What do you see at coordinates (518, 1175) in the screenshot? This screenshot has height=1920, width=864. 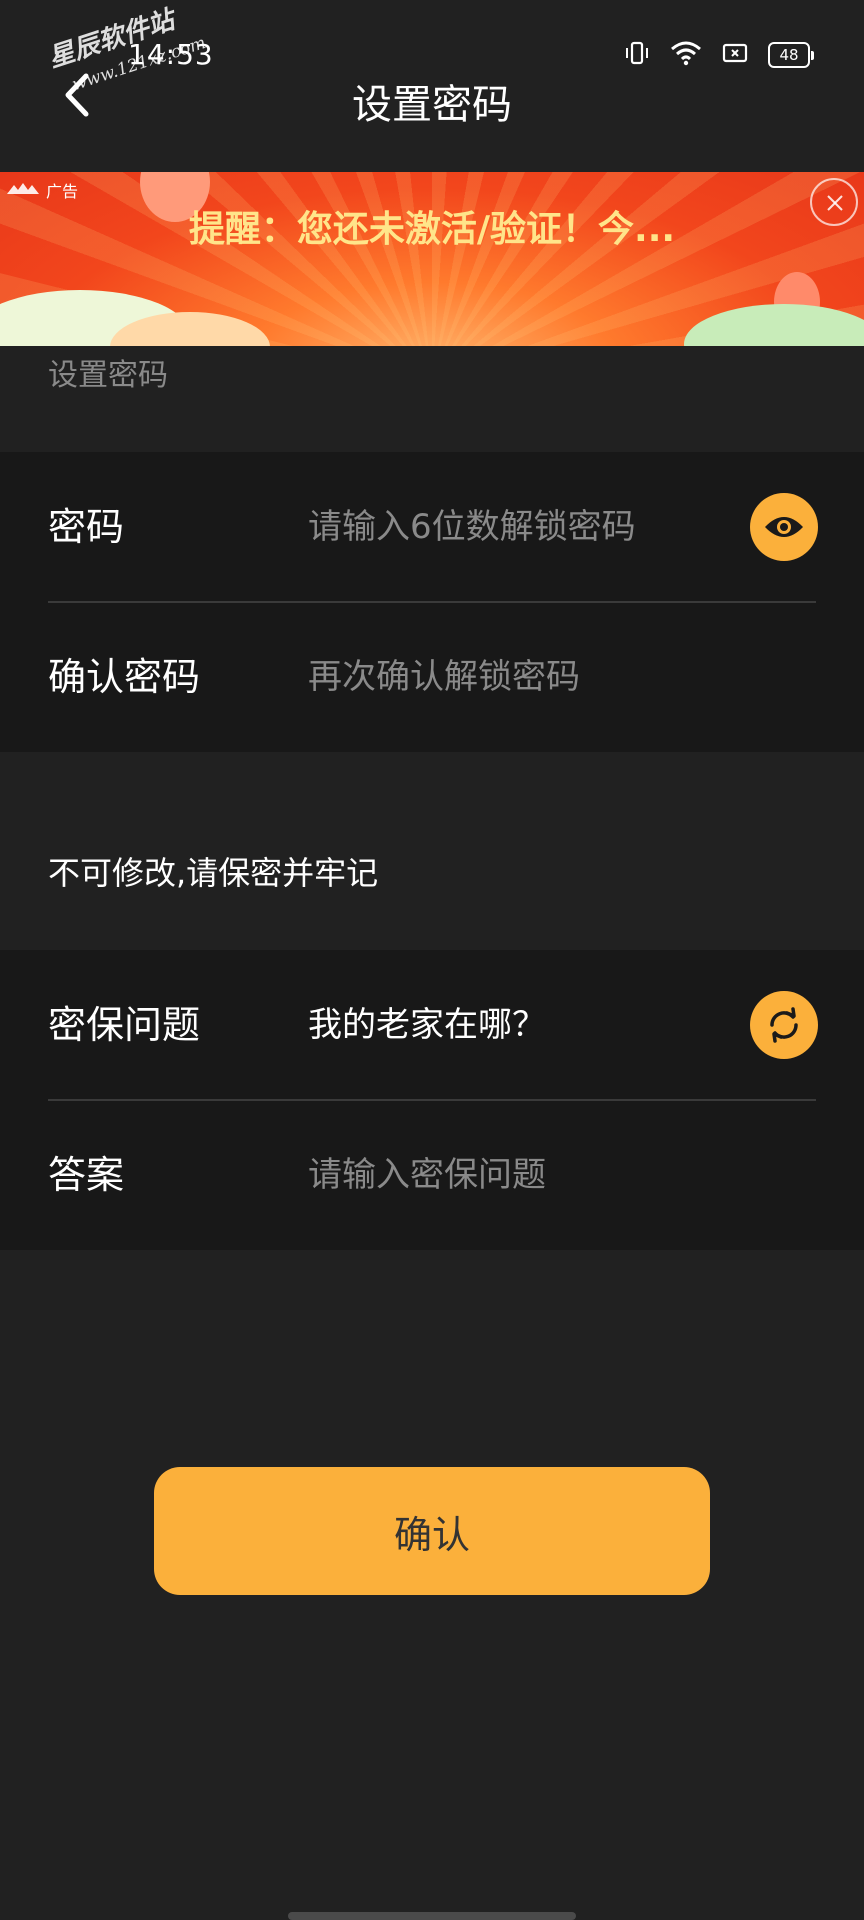 I see `answer-input` at bounding box center [518, 1175].